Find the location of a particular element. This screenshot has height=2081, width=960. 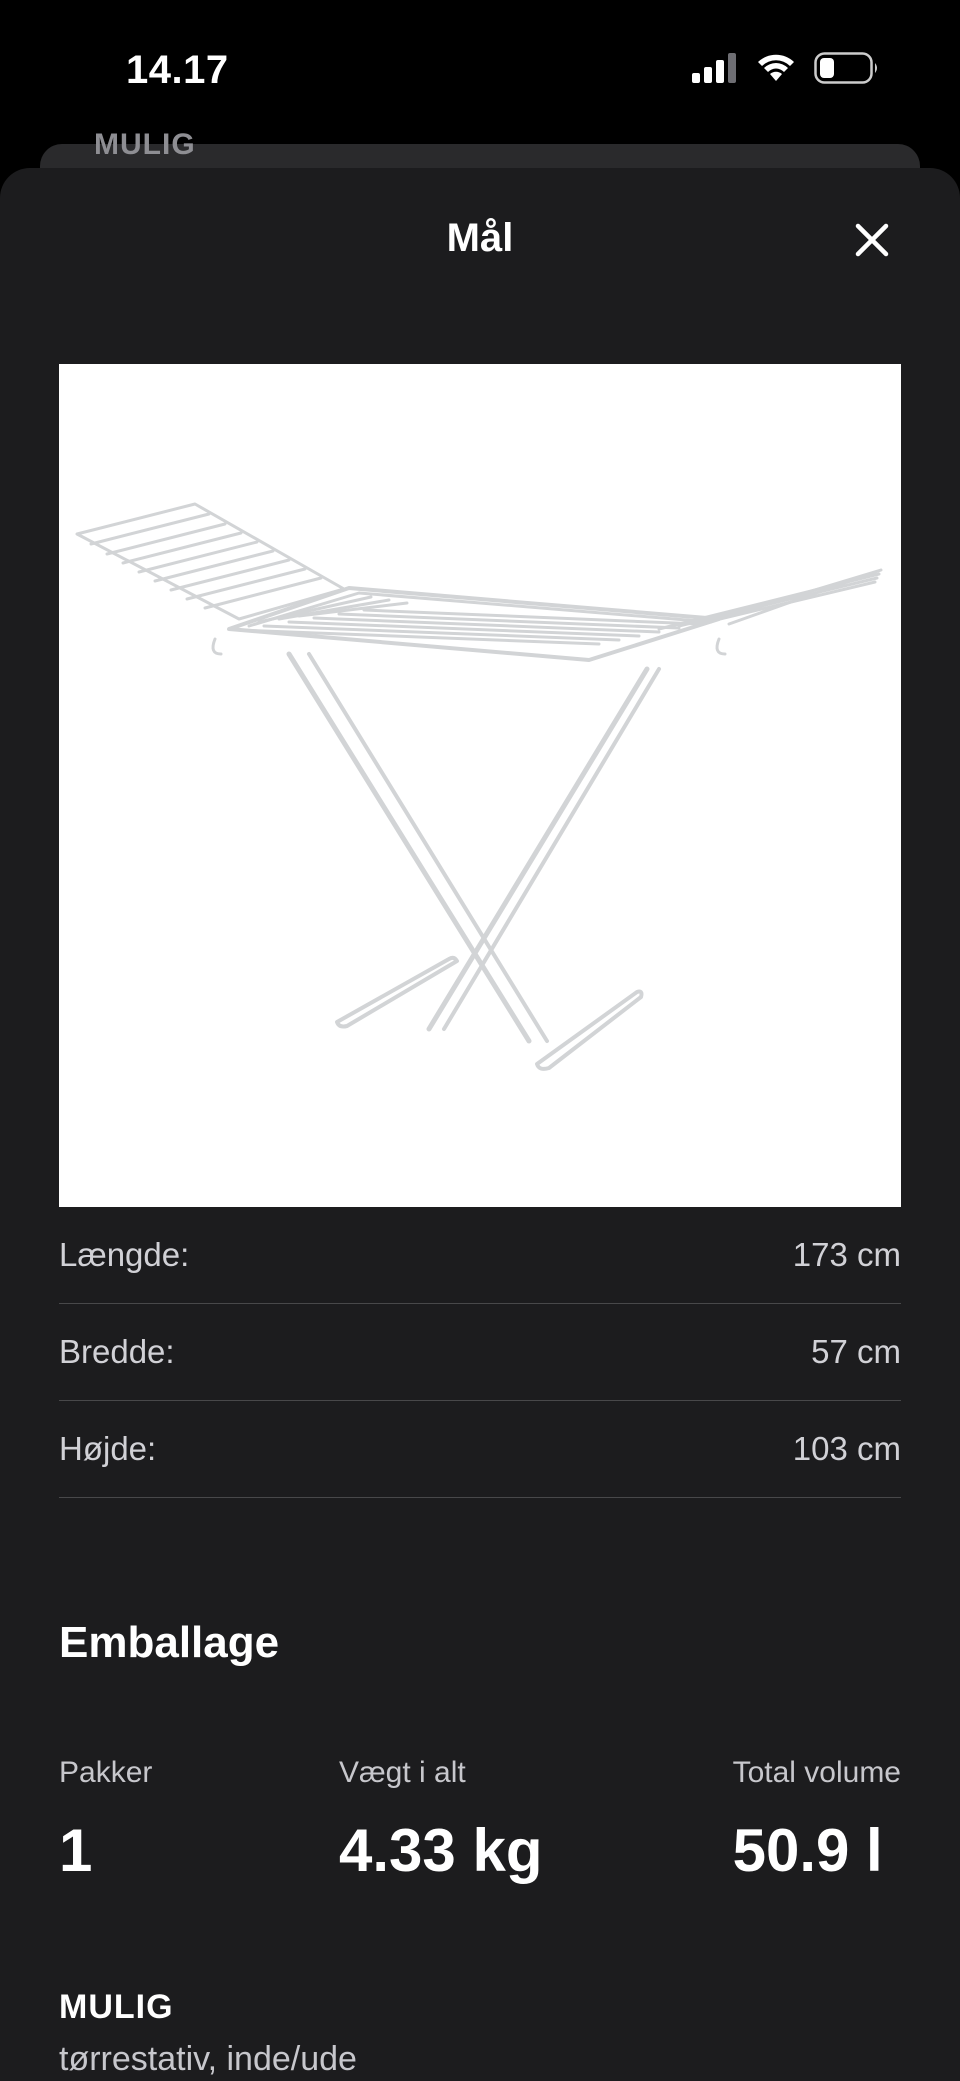

dimension-row-length: Længde: 173 cm is located at coordinates (480, 1255).